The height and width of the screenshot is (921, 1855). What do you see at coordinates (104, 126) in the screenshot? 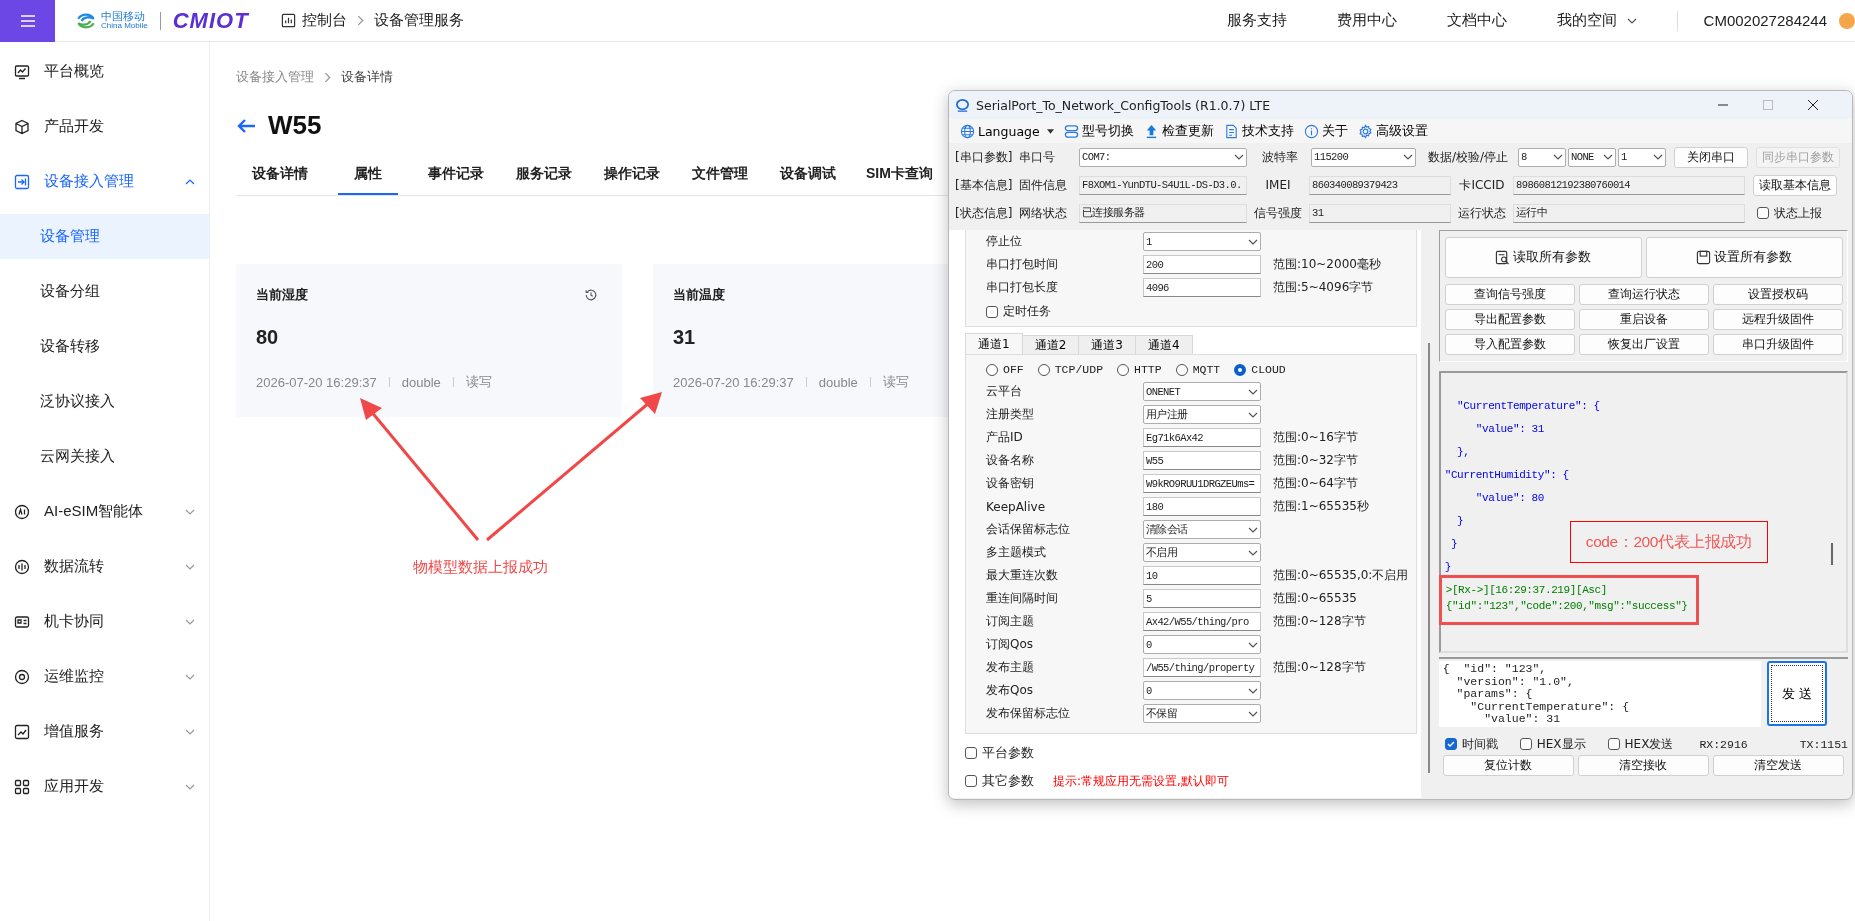
I see `sidebar-item: 产品开发` at bounding box center [104, 126].